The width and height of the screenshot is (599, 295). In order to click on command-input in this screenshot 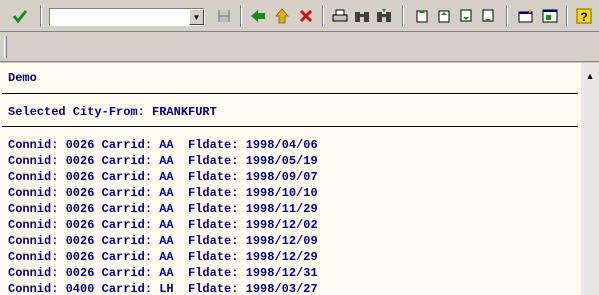, I will do `click(121, 17)`.